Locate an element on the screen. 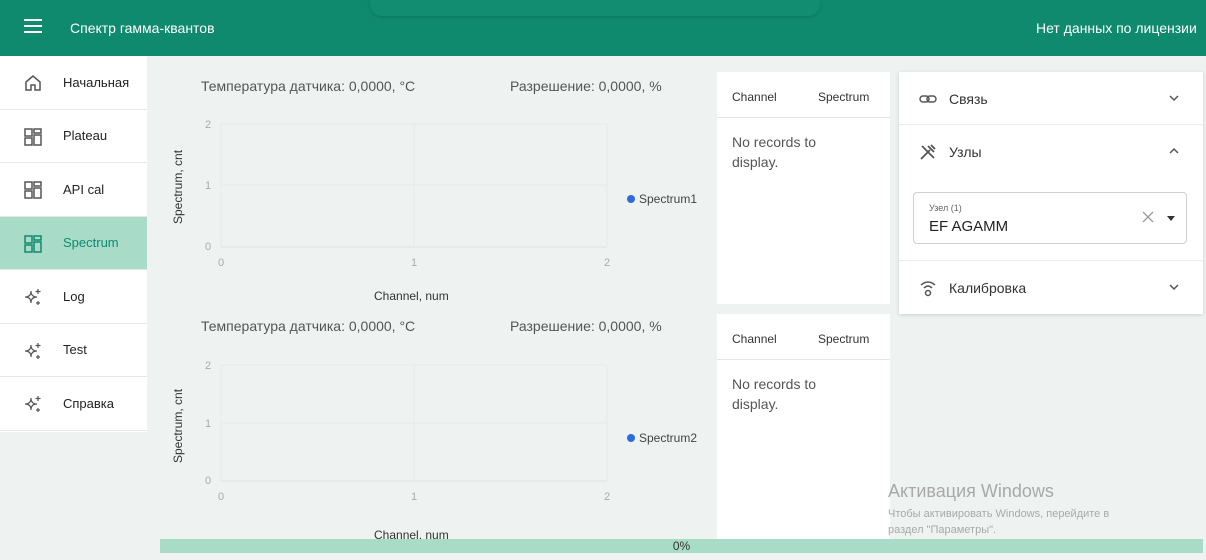 The width and height of the screenshot is (1206, 560). sidebar-item-label: Plateau is located at coordinates (85, 136).